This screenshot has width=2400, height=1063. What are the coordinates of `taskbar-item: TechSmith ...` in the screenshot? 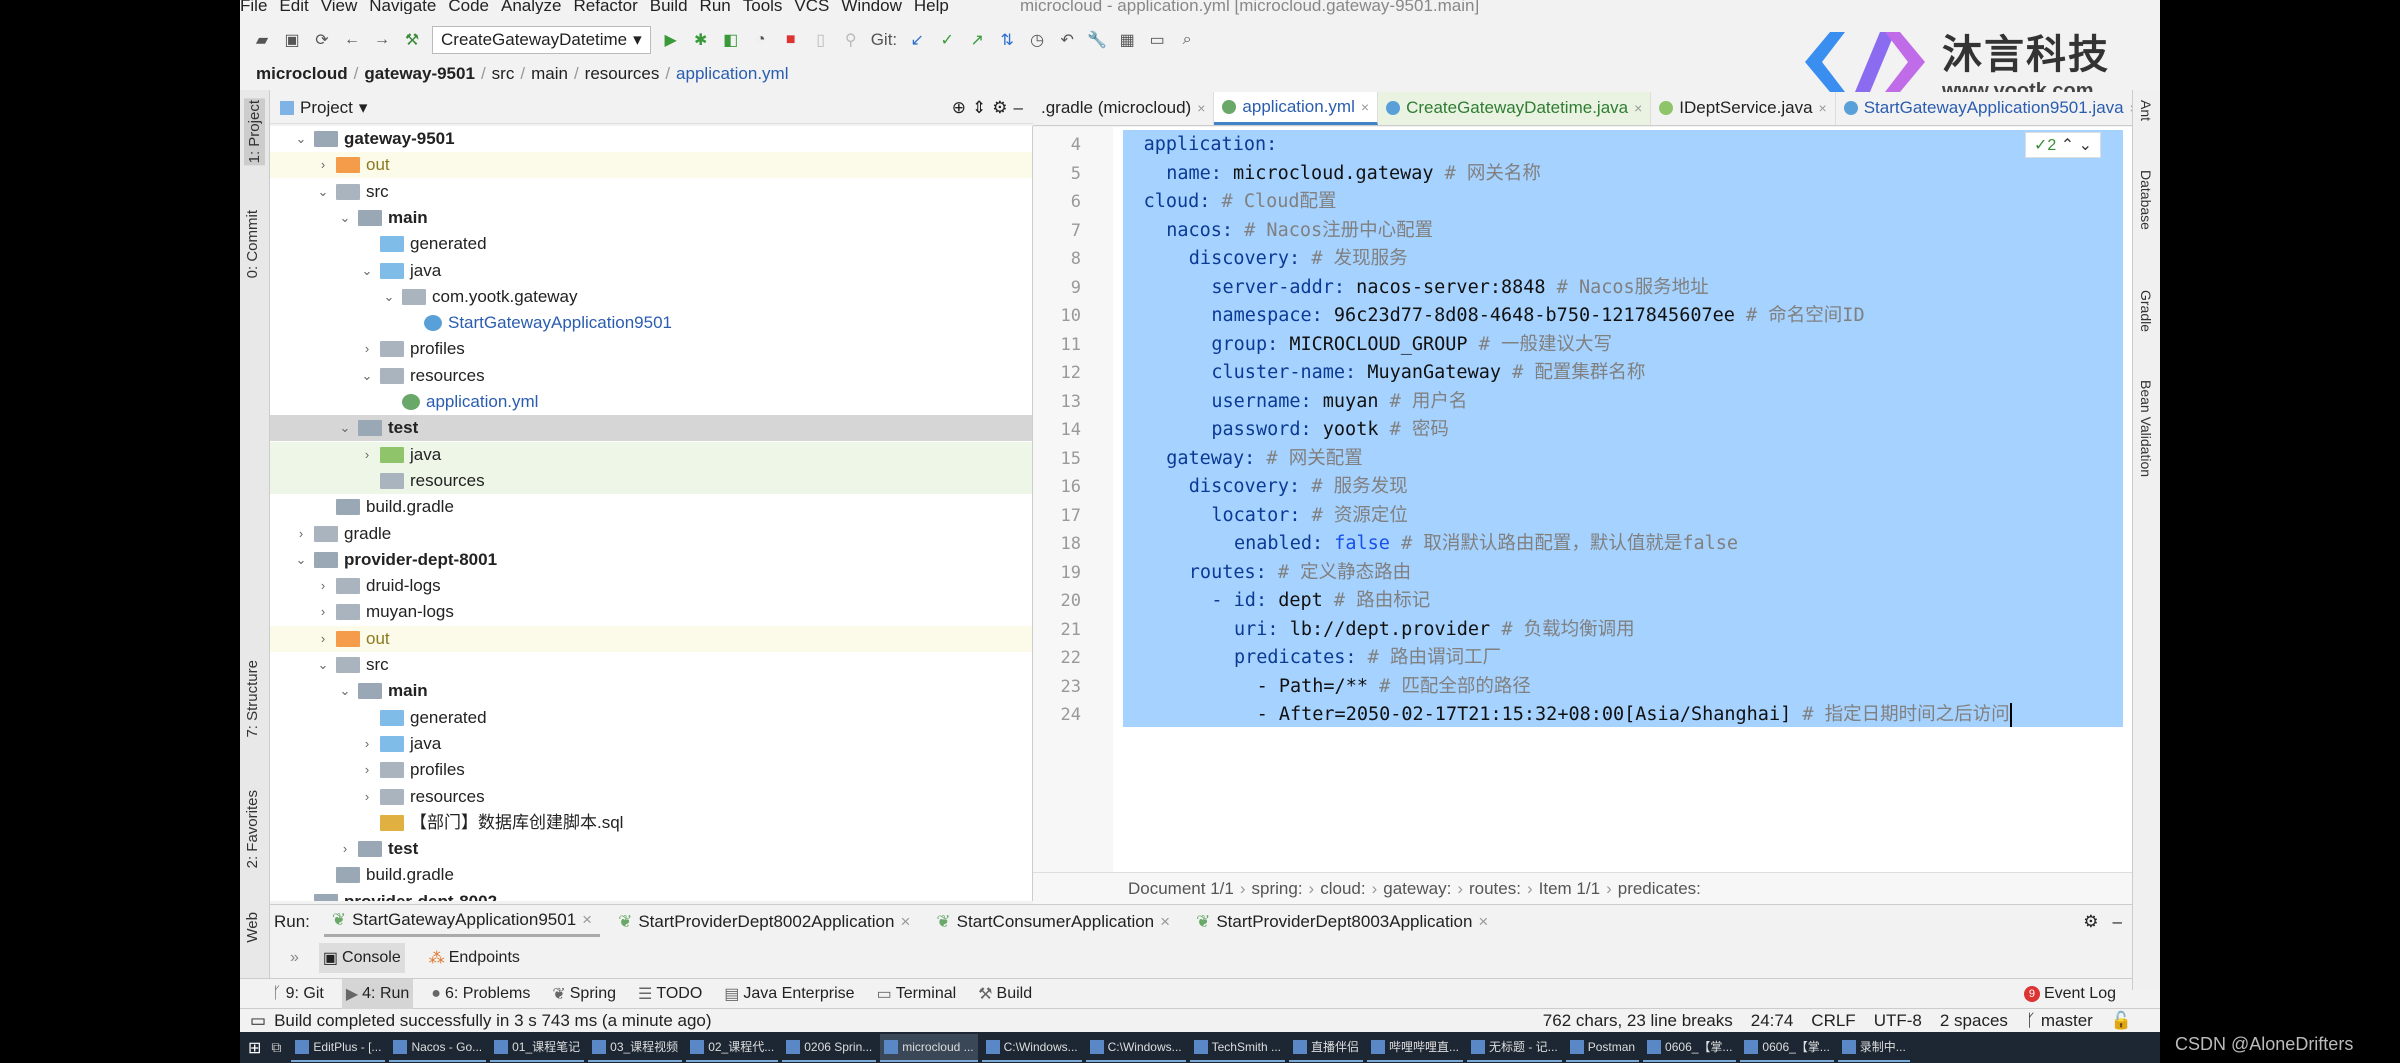 It's located at (1237, 1048).